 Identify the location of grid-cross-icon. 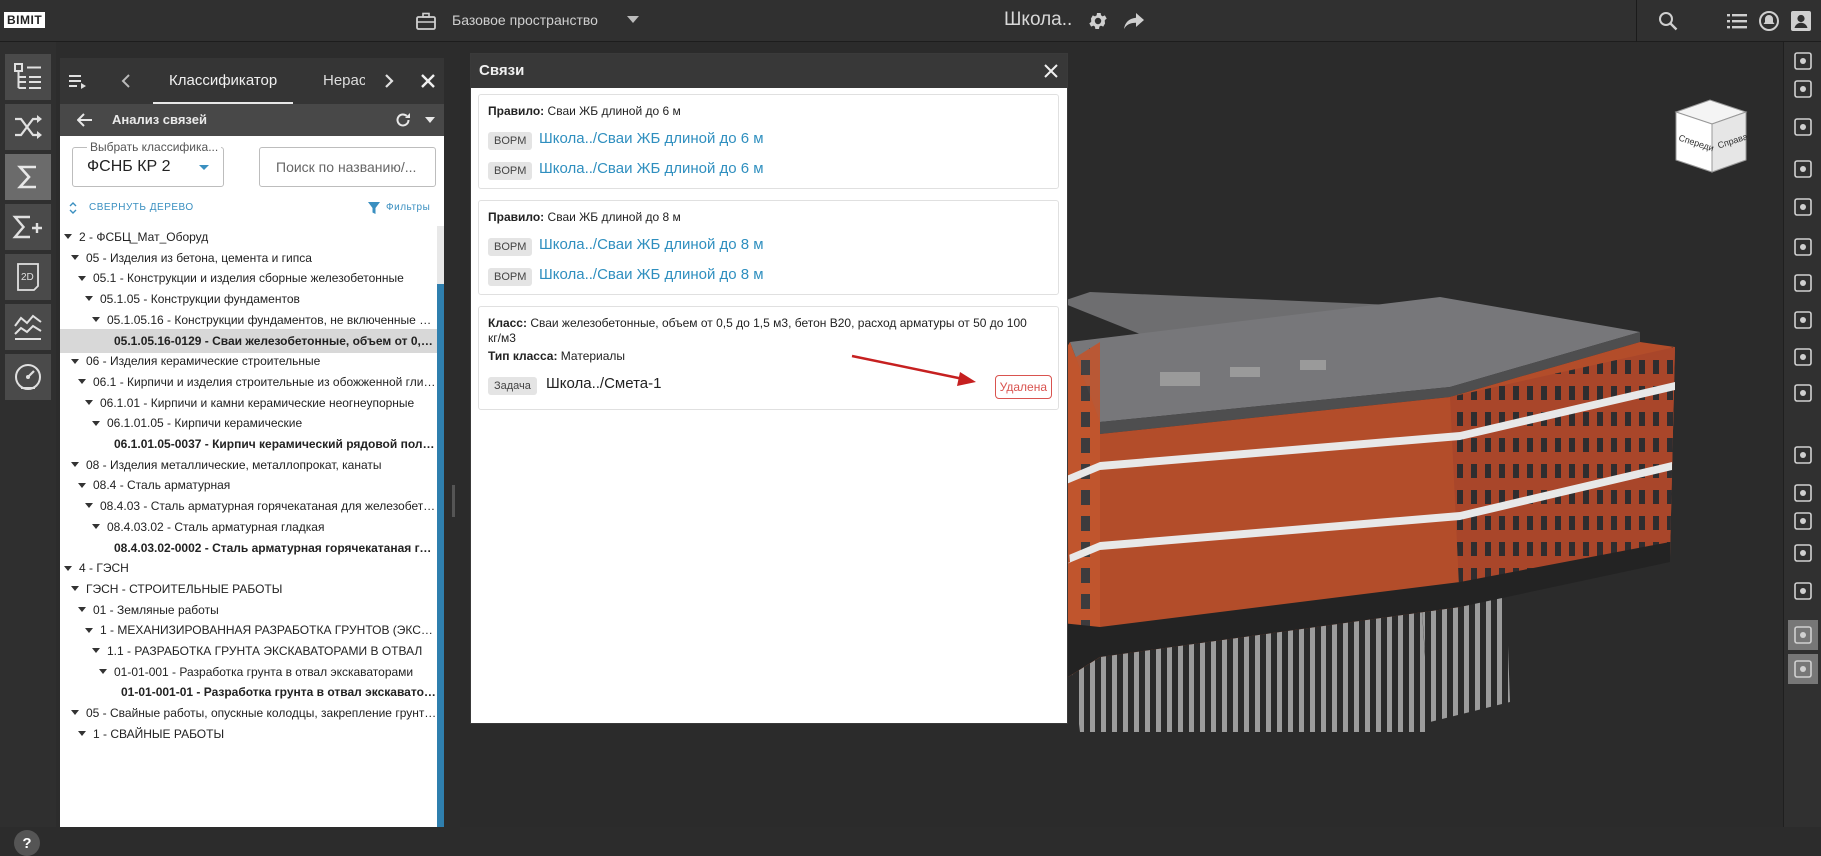
(1803, 455).